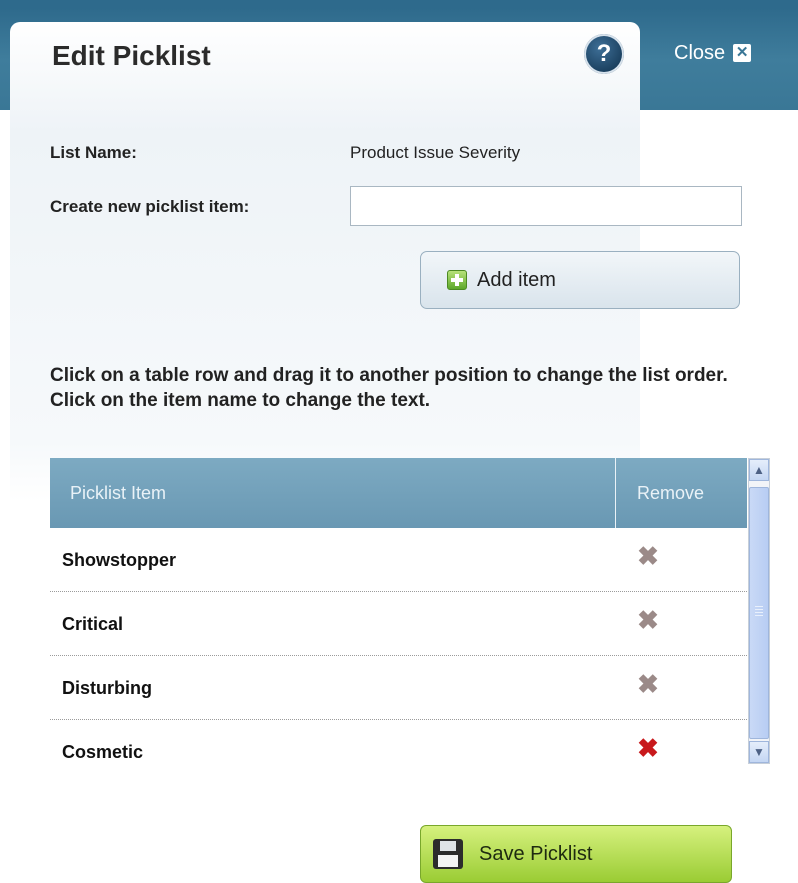 The height and width of the screenshot is (883, 798). What do you see at coordinates (604, 54) in the screenshot?
I see `help-icon: ?` at bounding box center [604, 54].